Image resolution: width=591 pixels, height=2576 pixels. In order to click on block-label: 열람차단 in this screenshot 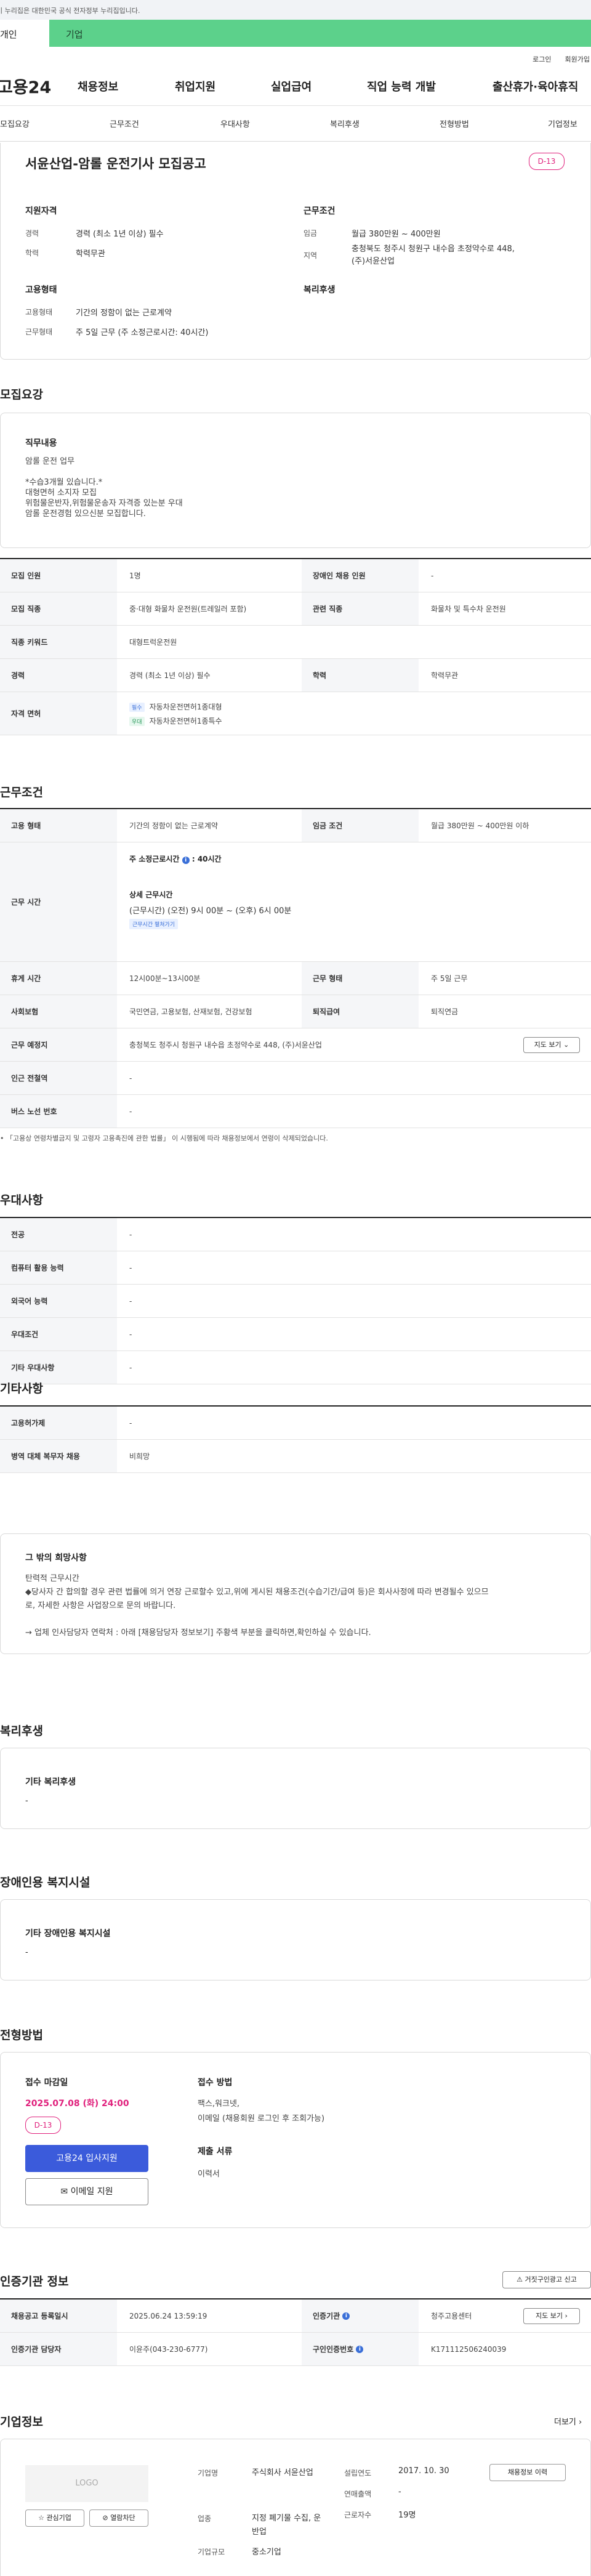, I will do `click(122, 2518)`.